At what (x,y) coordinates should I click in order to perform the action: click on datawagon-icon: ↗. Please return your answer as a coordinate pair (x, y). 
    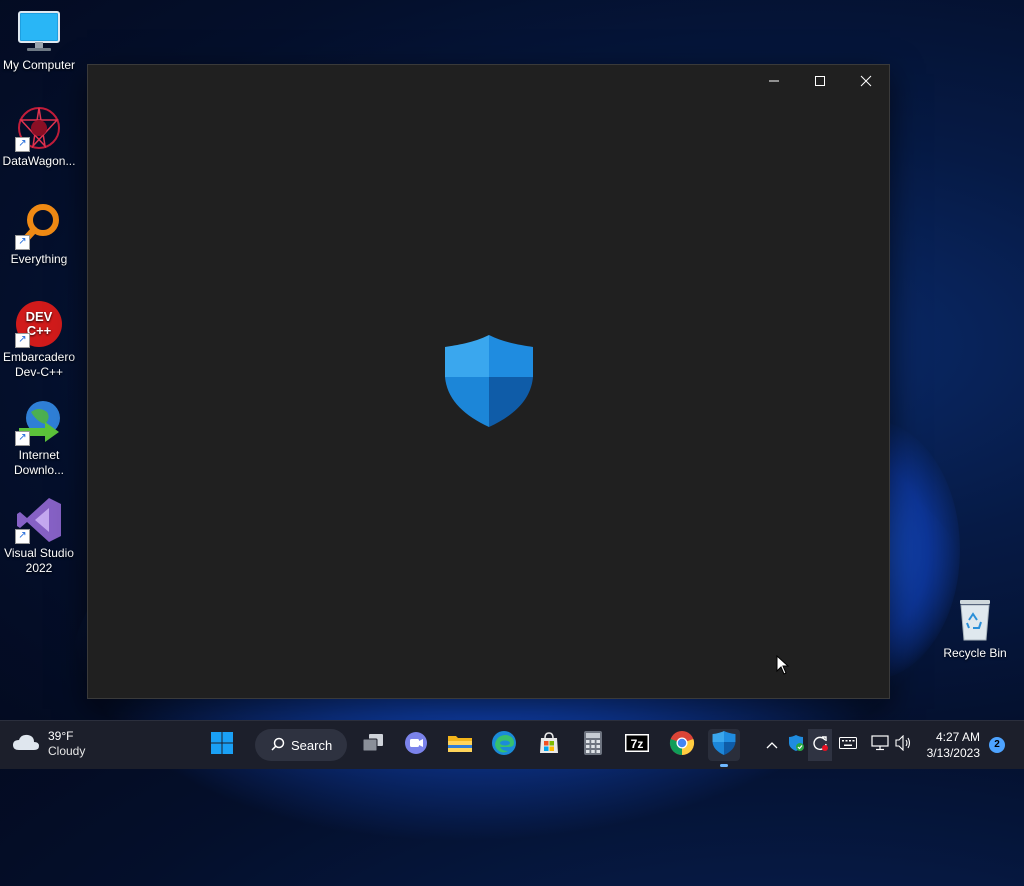
    Looking at the image, I should click on (39, 128).